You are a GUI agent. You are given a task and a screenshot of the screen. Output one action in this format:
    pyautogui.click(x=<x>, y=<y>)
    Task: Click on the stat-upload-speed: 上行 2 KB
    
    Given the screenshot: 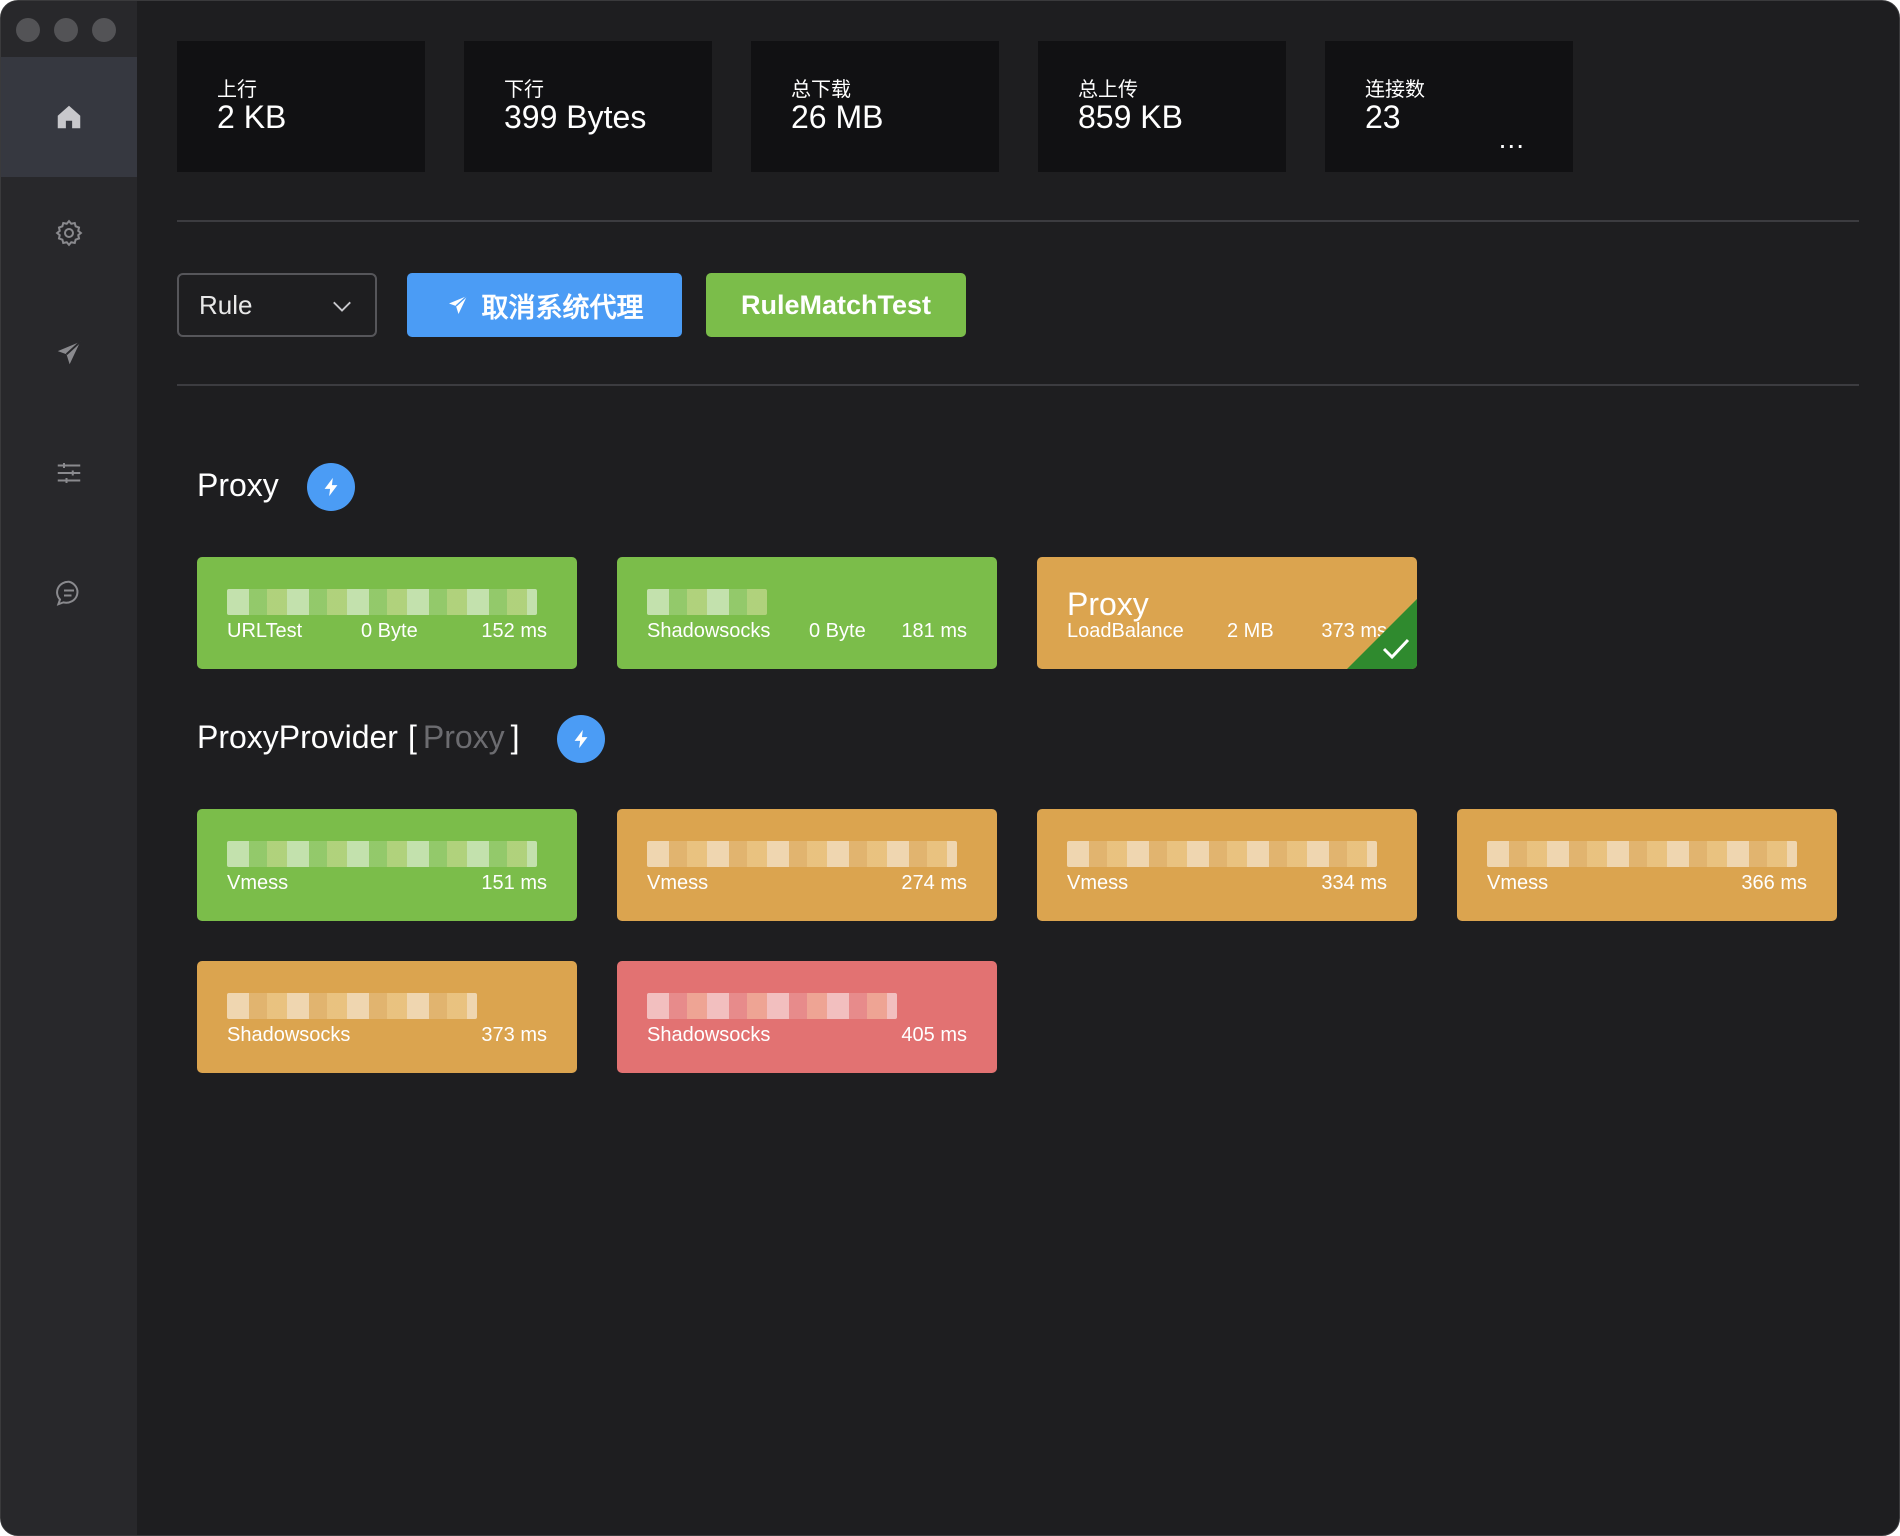 What is the action you would take?
    pyautogui.click(x=301, y=106)
    